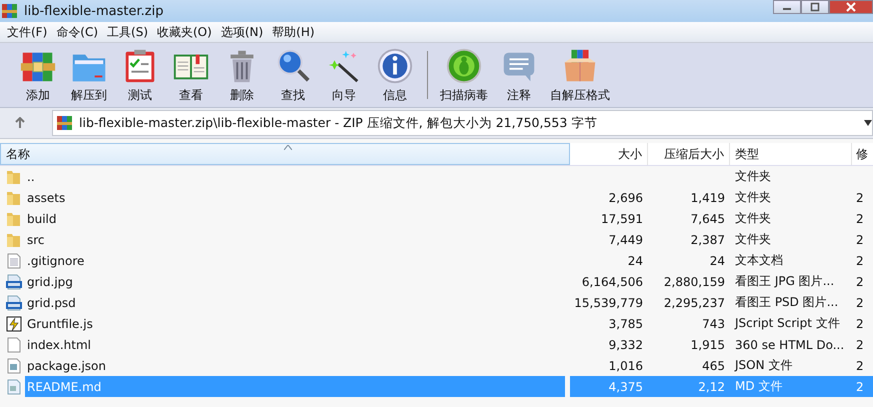  What do you see at coordinates (713, 323) in the screenshot?
I see `packed-size-cell: 743` at bounding box center [713, 323].